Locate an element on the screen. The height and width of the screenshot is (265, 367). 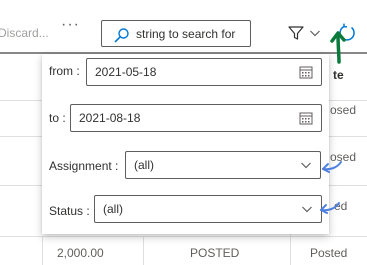
to-label: to : is located at coordinates (57, 118).